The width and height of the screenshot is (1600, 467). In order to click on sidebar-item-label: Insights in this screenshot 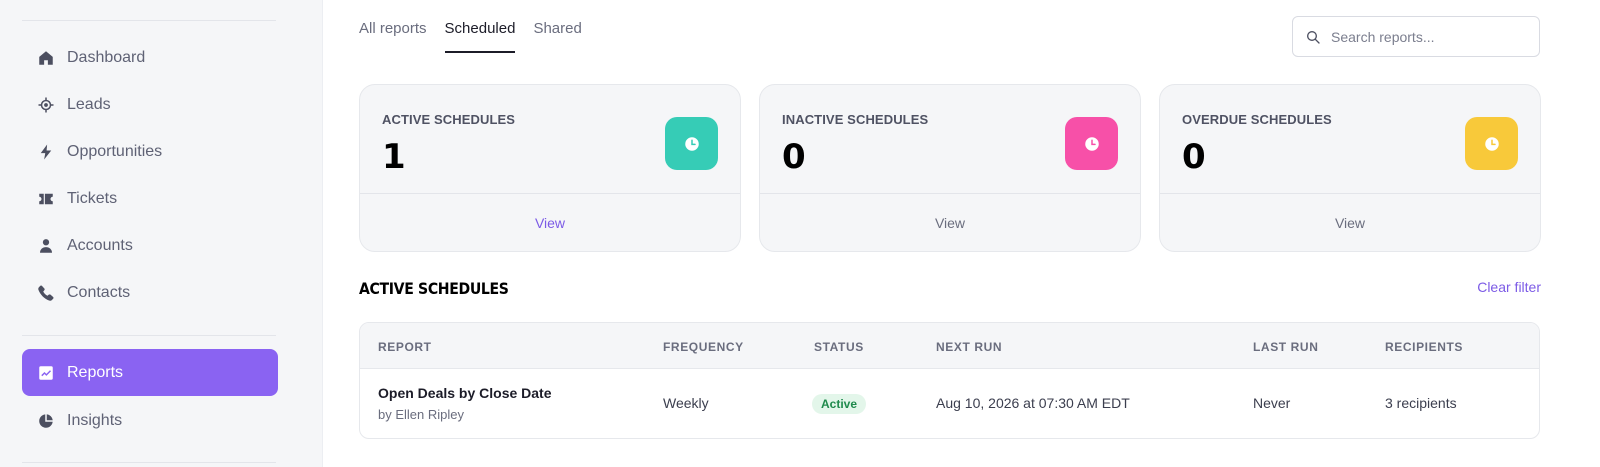, I will do `click(95, 420)`.